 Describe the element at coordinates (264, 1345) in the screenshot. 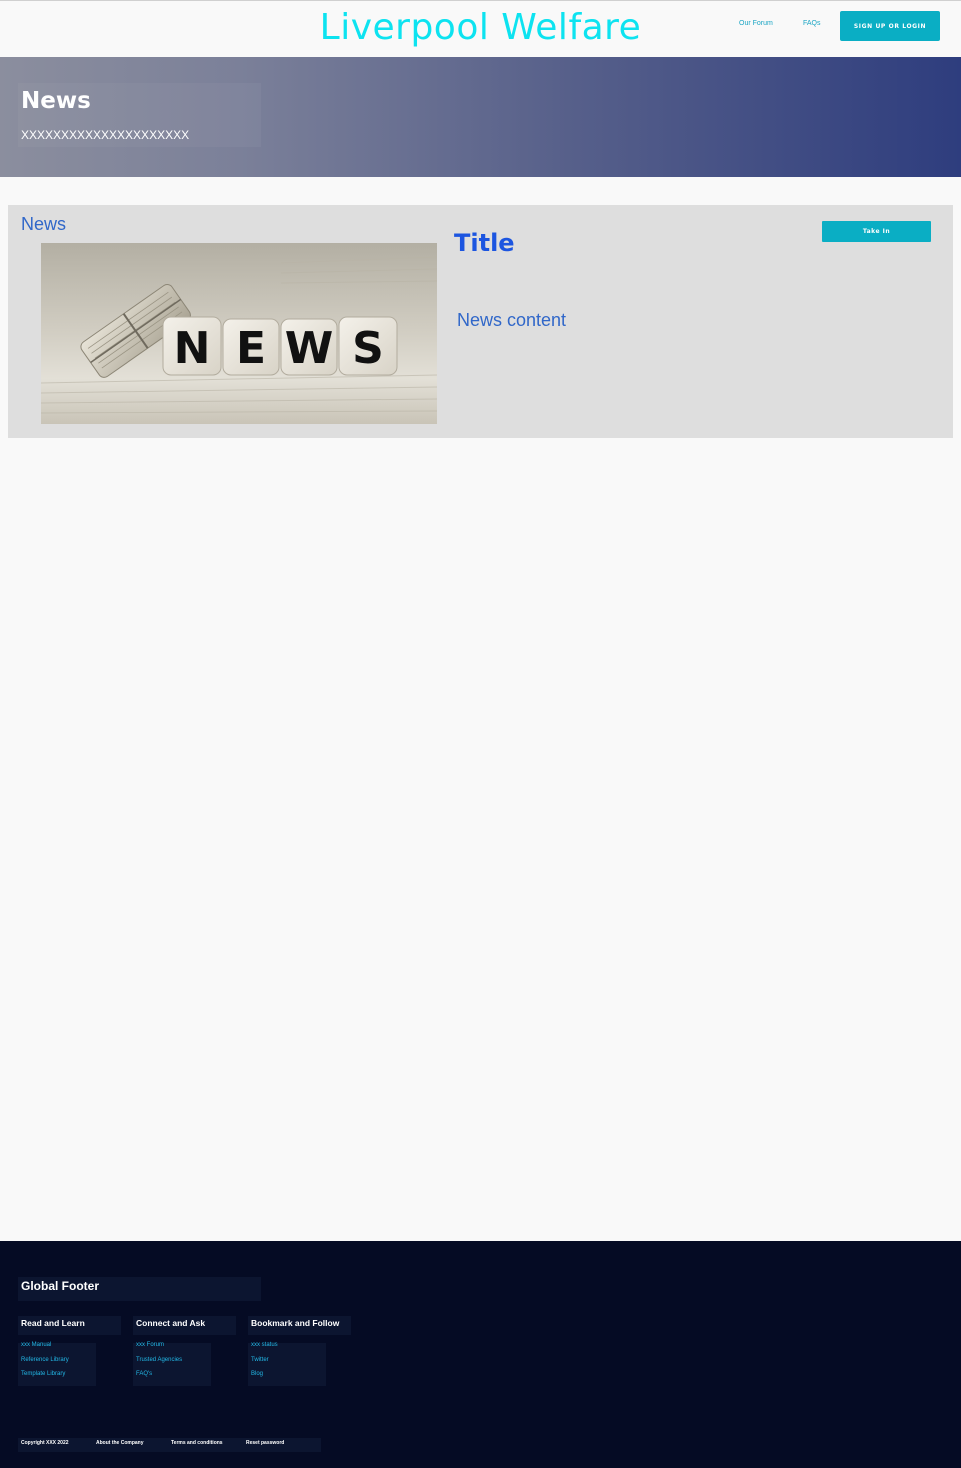

I see `footer-link-status: xxx status` at that location.